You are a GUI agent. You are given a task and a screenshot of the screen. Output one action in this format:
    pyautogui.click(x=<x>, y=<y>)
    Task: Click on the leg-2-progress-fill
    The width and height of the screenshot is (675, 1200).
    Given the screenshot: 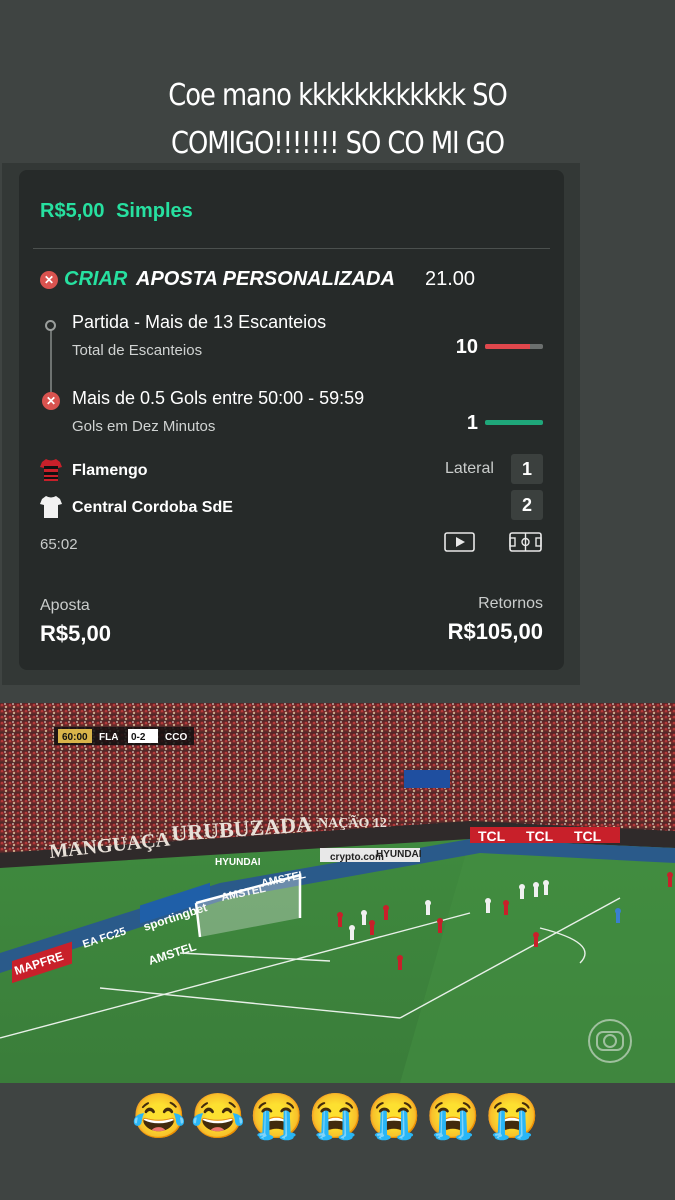 What is the action you would take?
    pyautogui.click(x=514, y=422)
    